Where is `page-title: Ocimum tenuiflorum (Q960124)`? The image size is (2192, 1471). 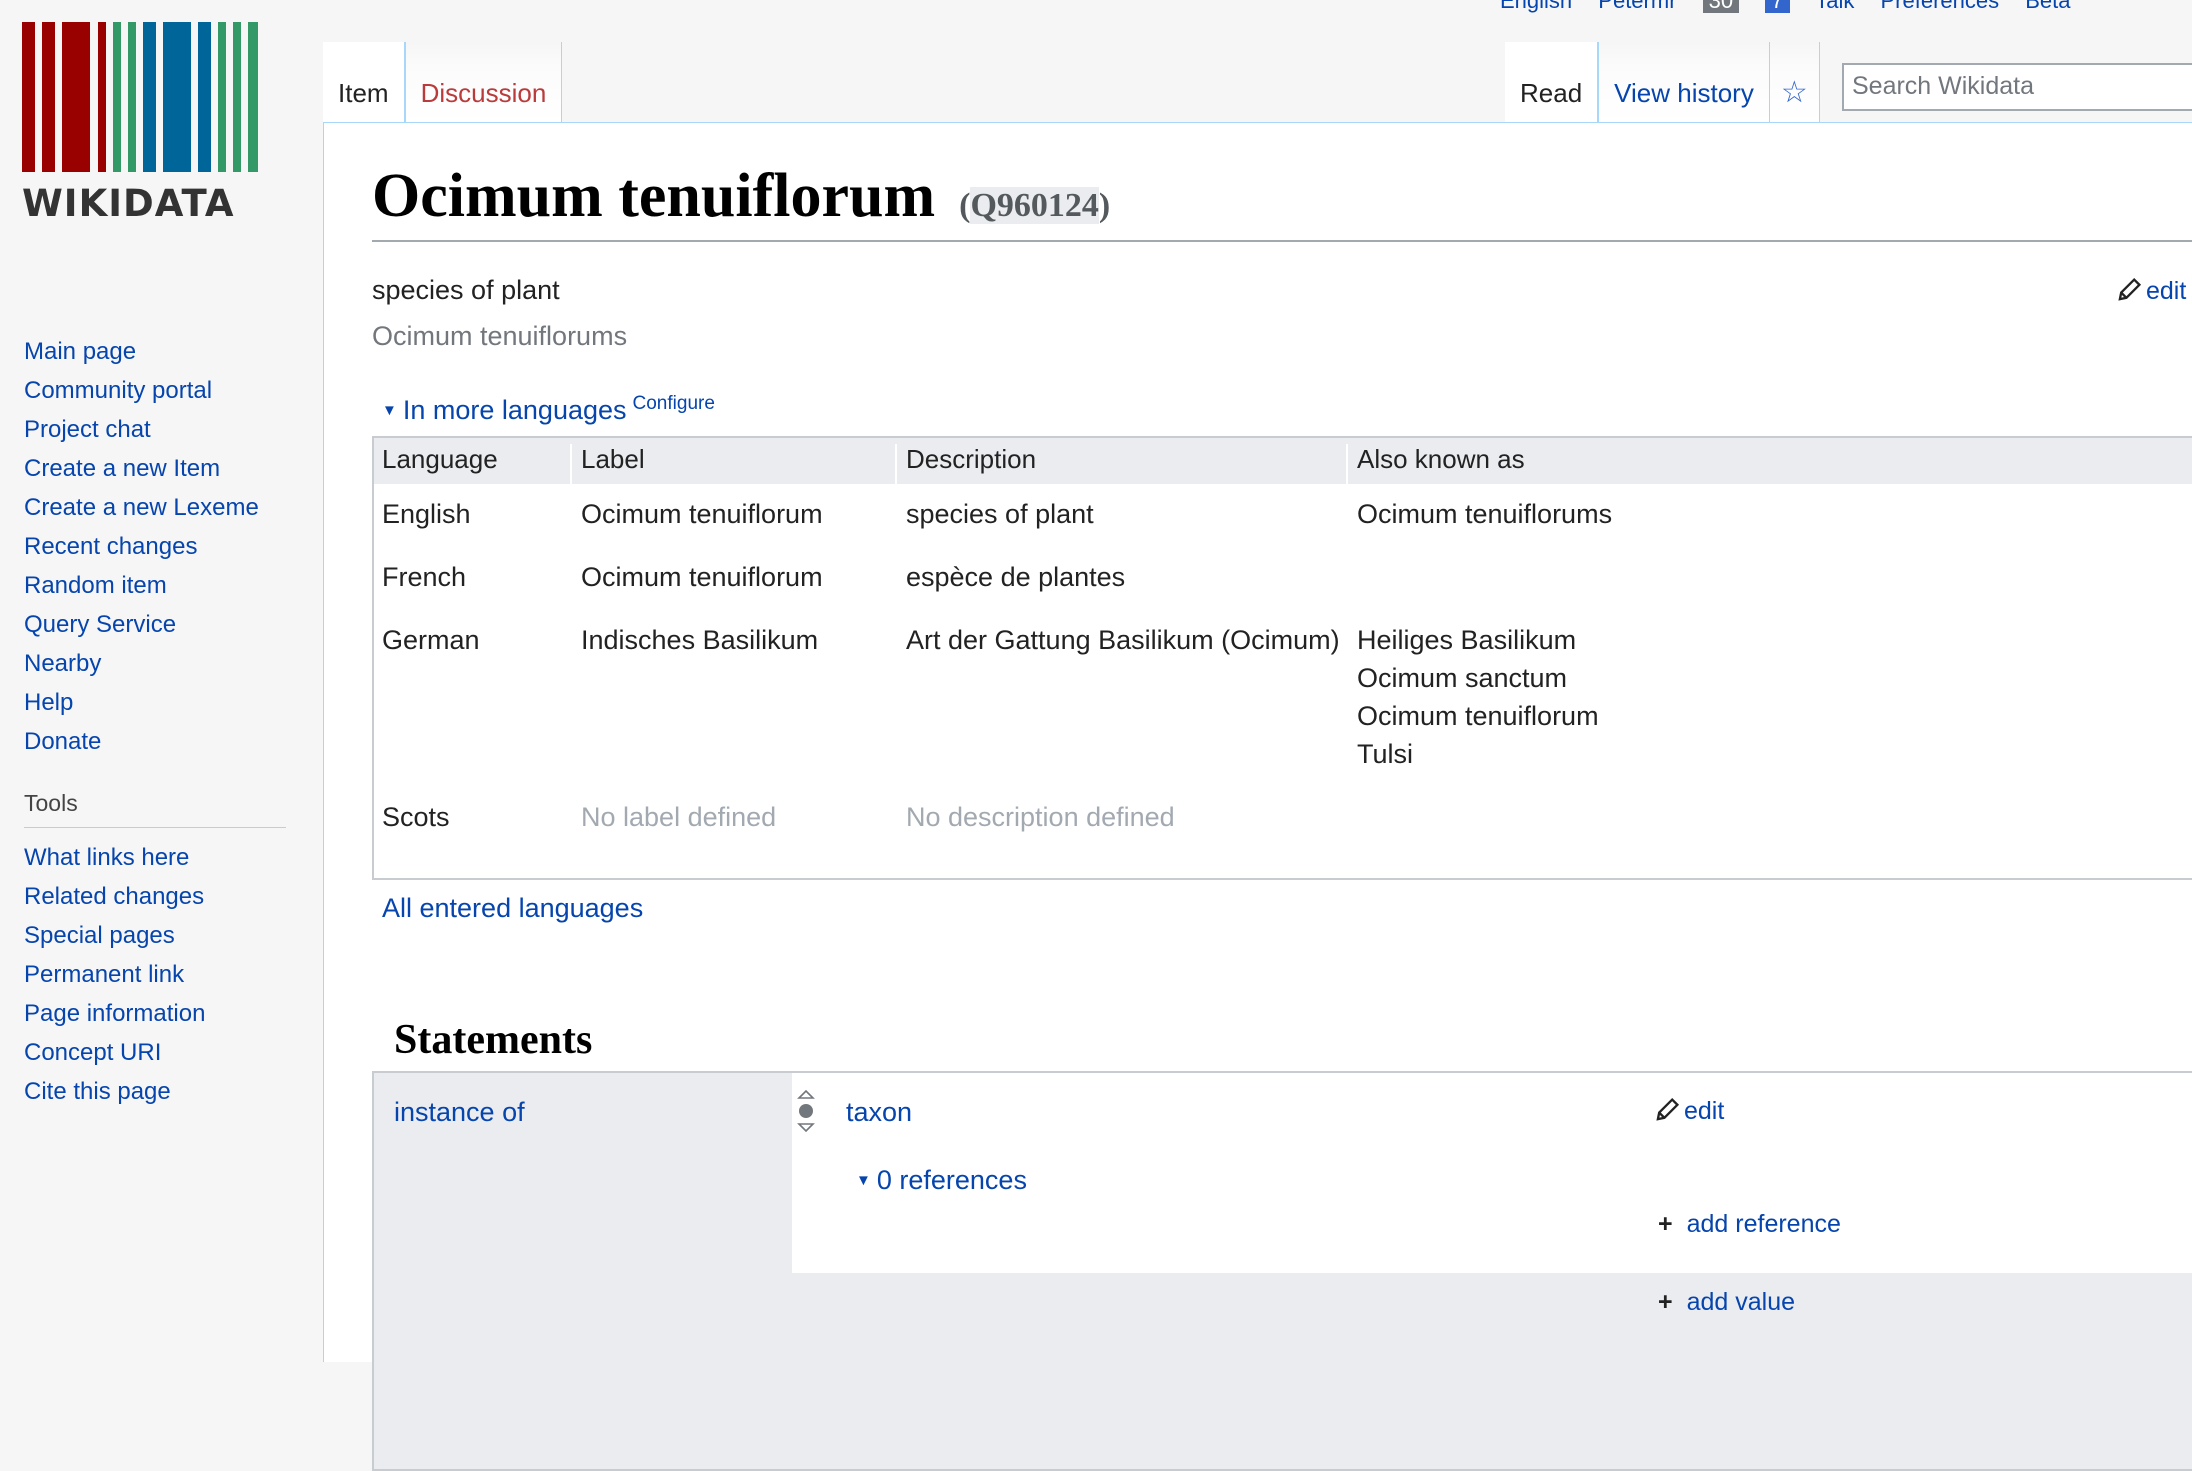 page-title: Ocimum tenuiflorum (Q960124) is located at coordinates (1282, 201).